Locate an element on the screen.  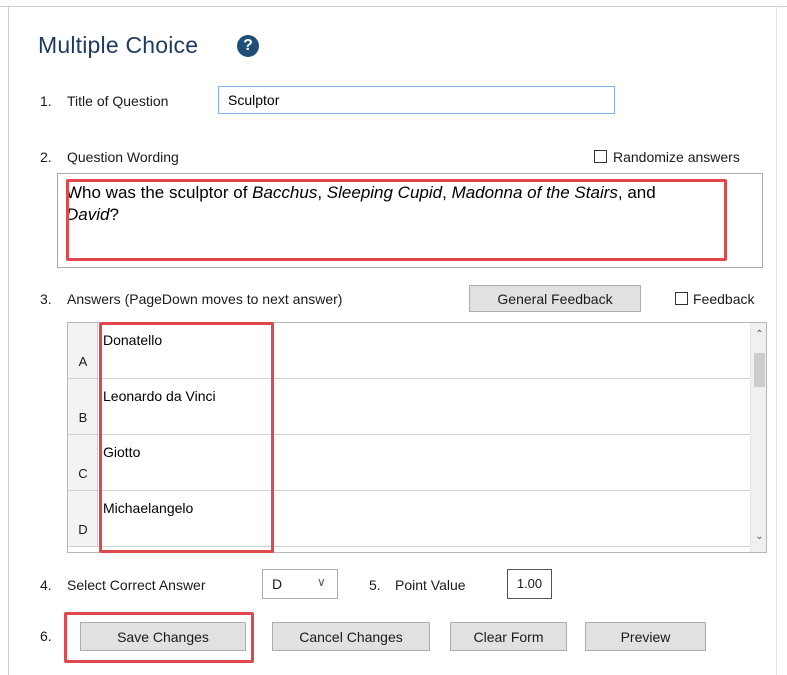
select-correct-answer-label: Select Correct Answer is located at coordinates (136, 585).